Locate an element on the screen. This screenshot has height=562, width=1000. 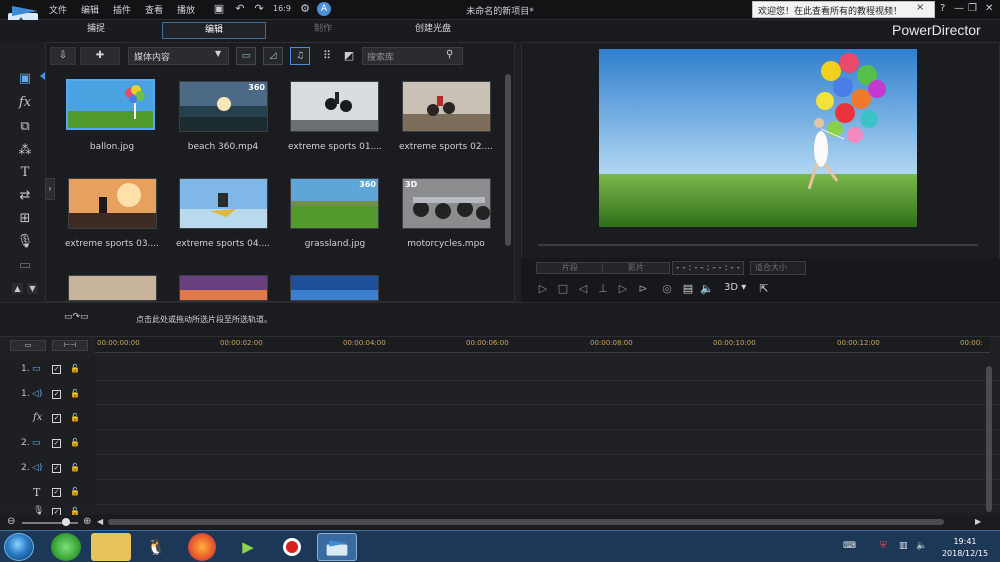
settings-gear-icon: ⚙ is located at coordinates (305, 9).